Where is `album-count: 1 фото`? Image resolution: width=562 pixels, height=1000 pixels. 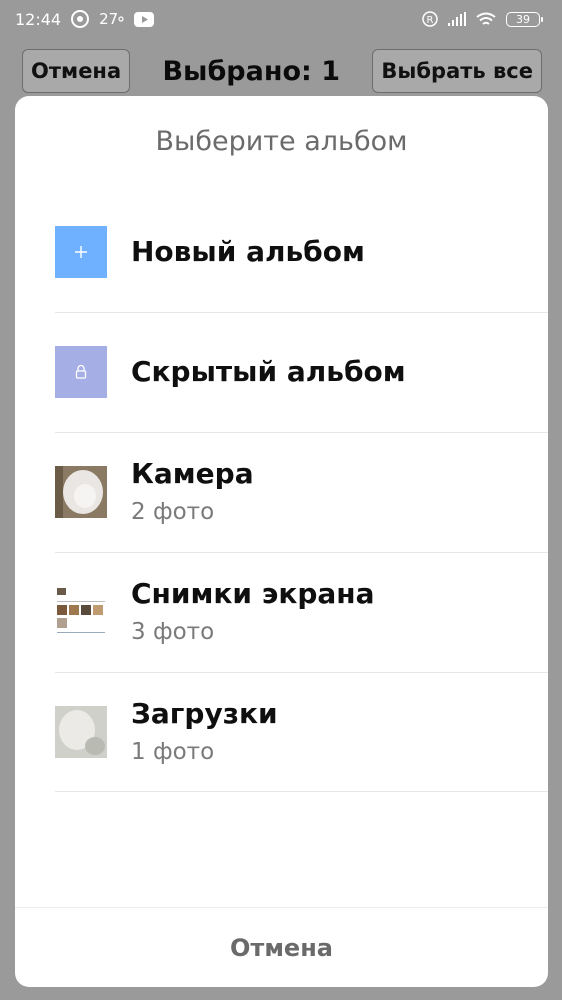
album-count: 1 фото is located at coordinates (173, 752).